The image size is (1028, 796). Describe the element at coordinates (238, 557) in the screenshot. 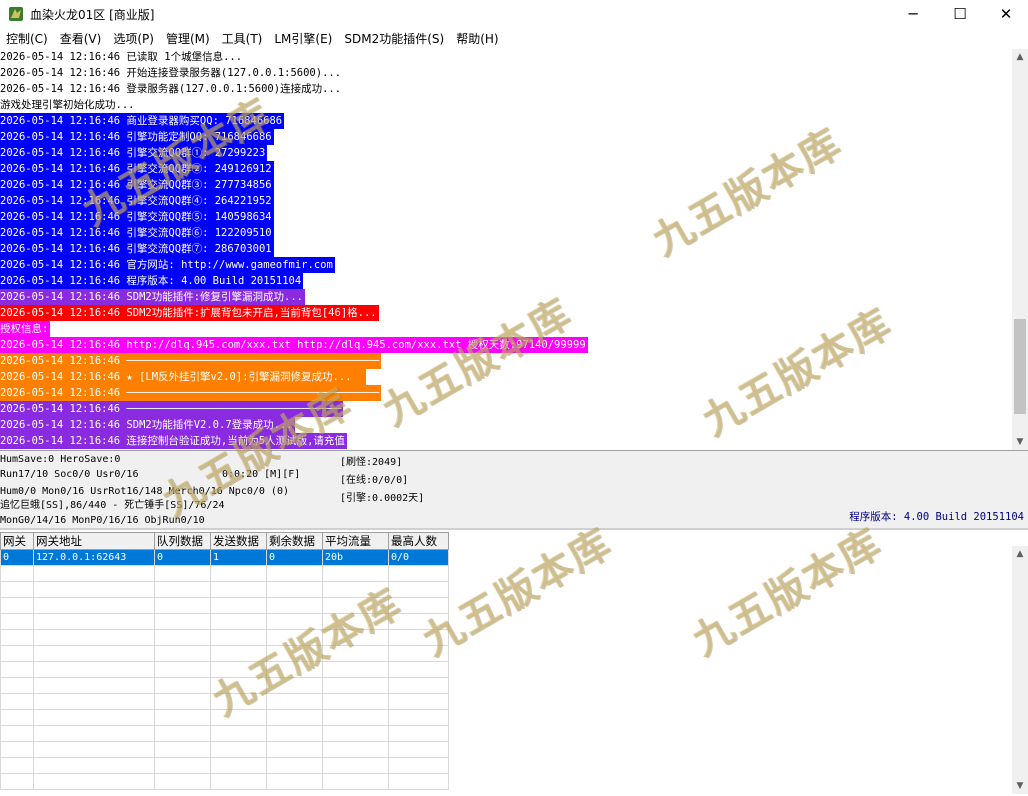

I see `table-cell: 1` at that location.